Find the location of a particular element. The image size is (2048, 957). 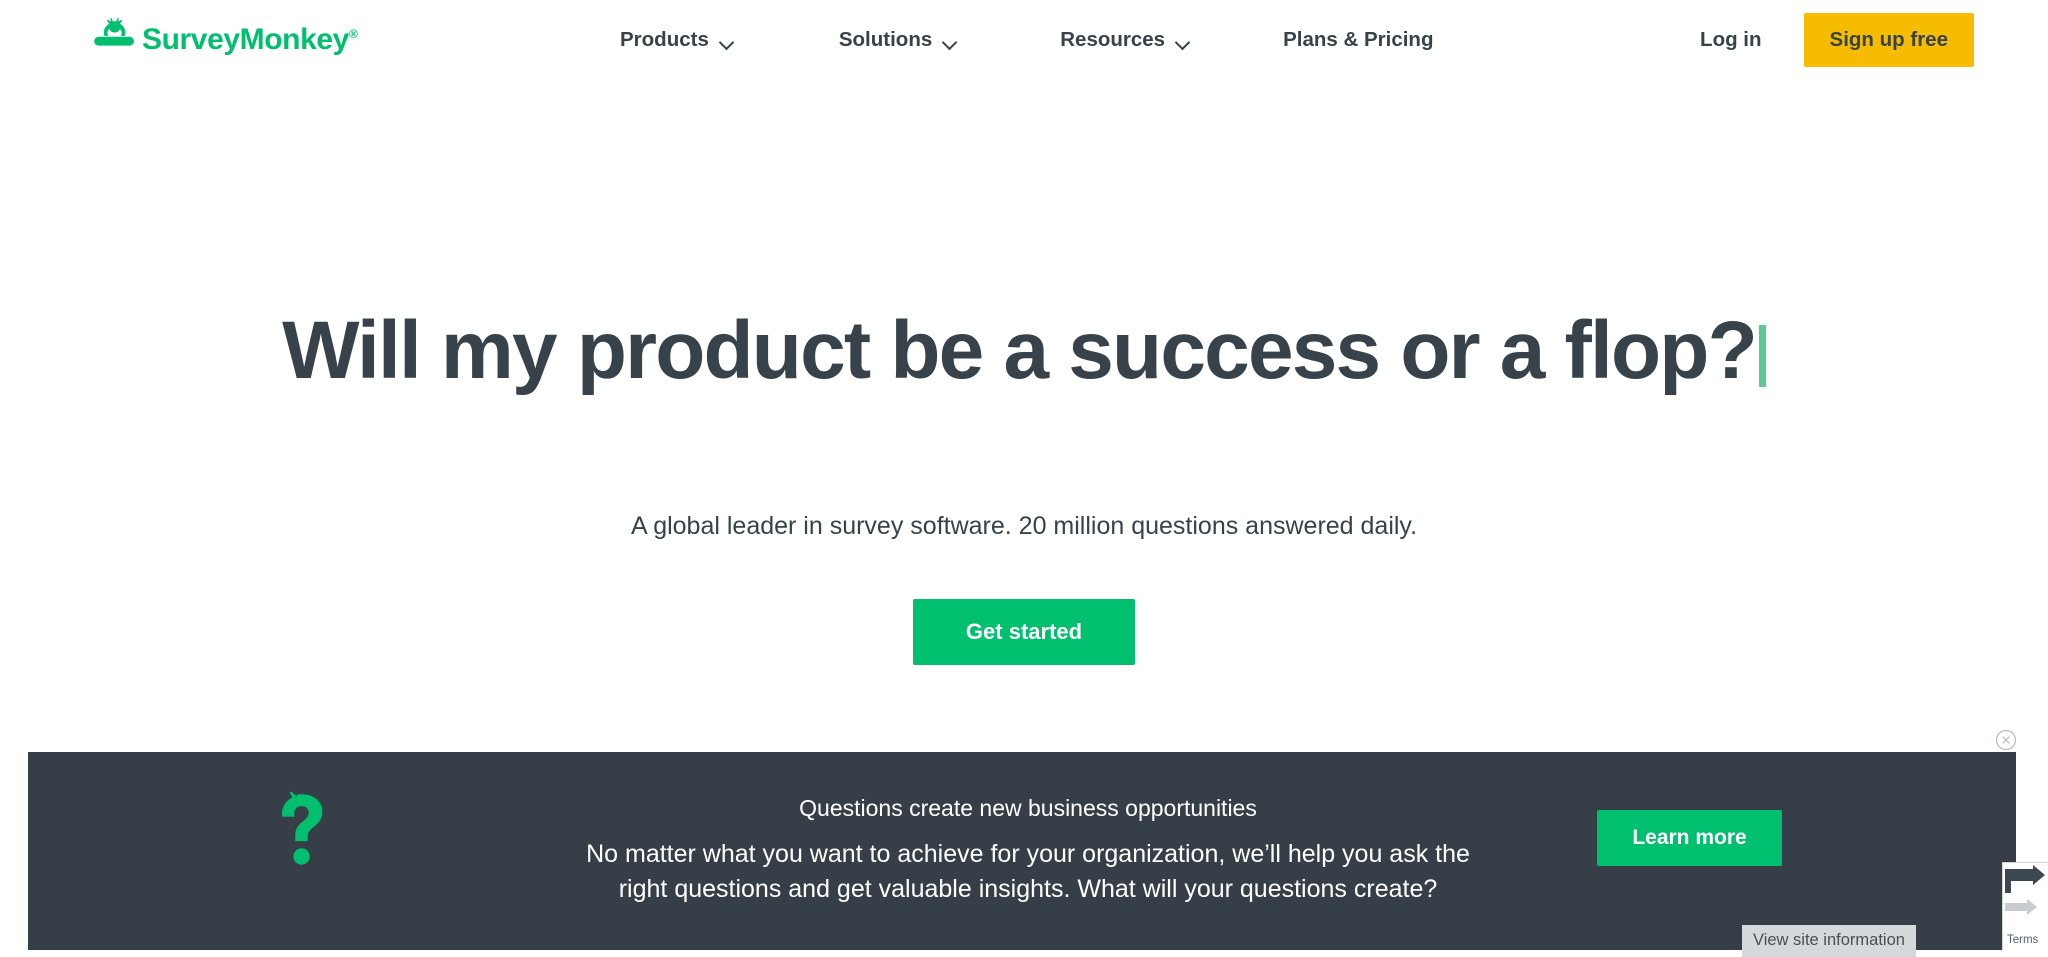

nav-item-solutions: Solutions is located at coordinates (898, 40).